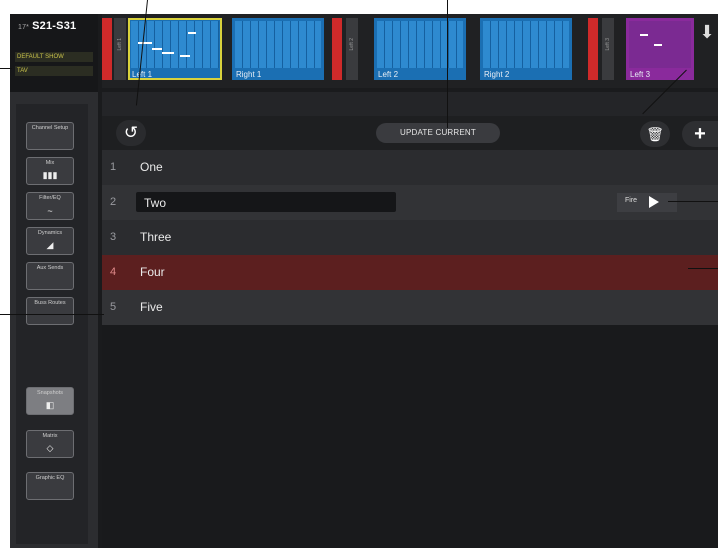 This screenshot has width=718, height=548. Describe the element at coordinates (54, 71) in the screenshot. I see `show-subname: TAV` at that location.